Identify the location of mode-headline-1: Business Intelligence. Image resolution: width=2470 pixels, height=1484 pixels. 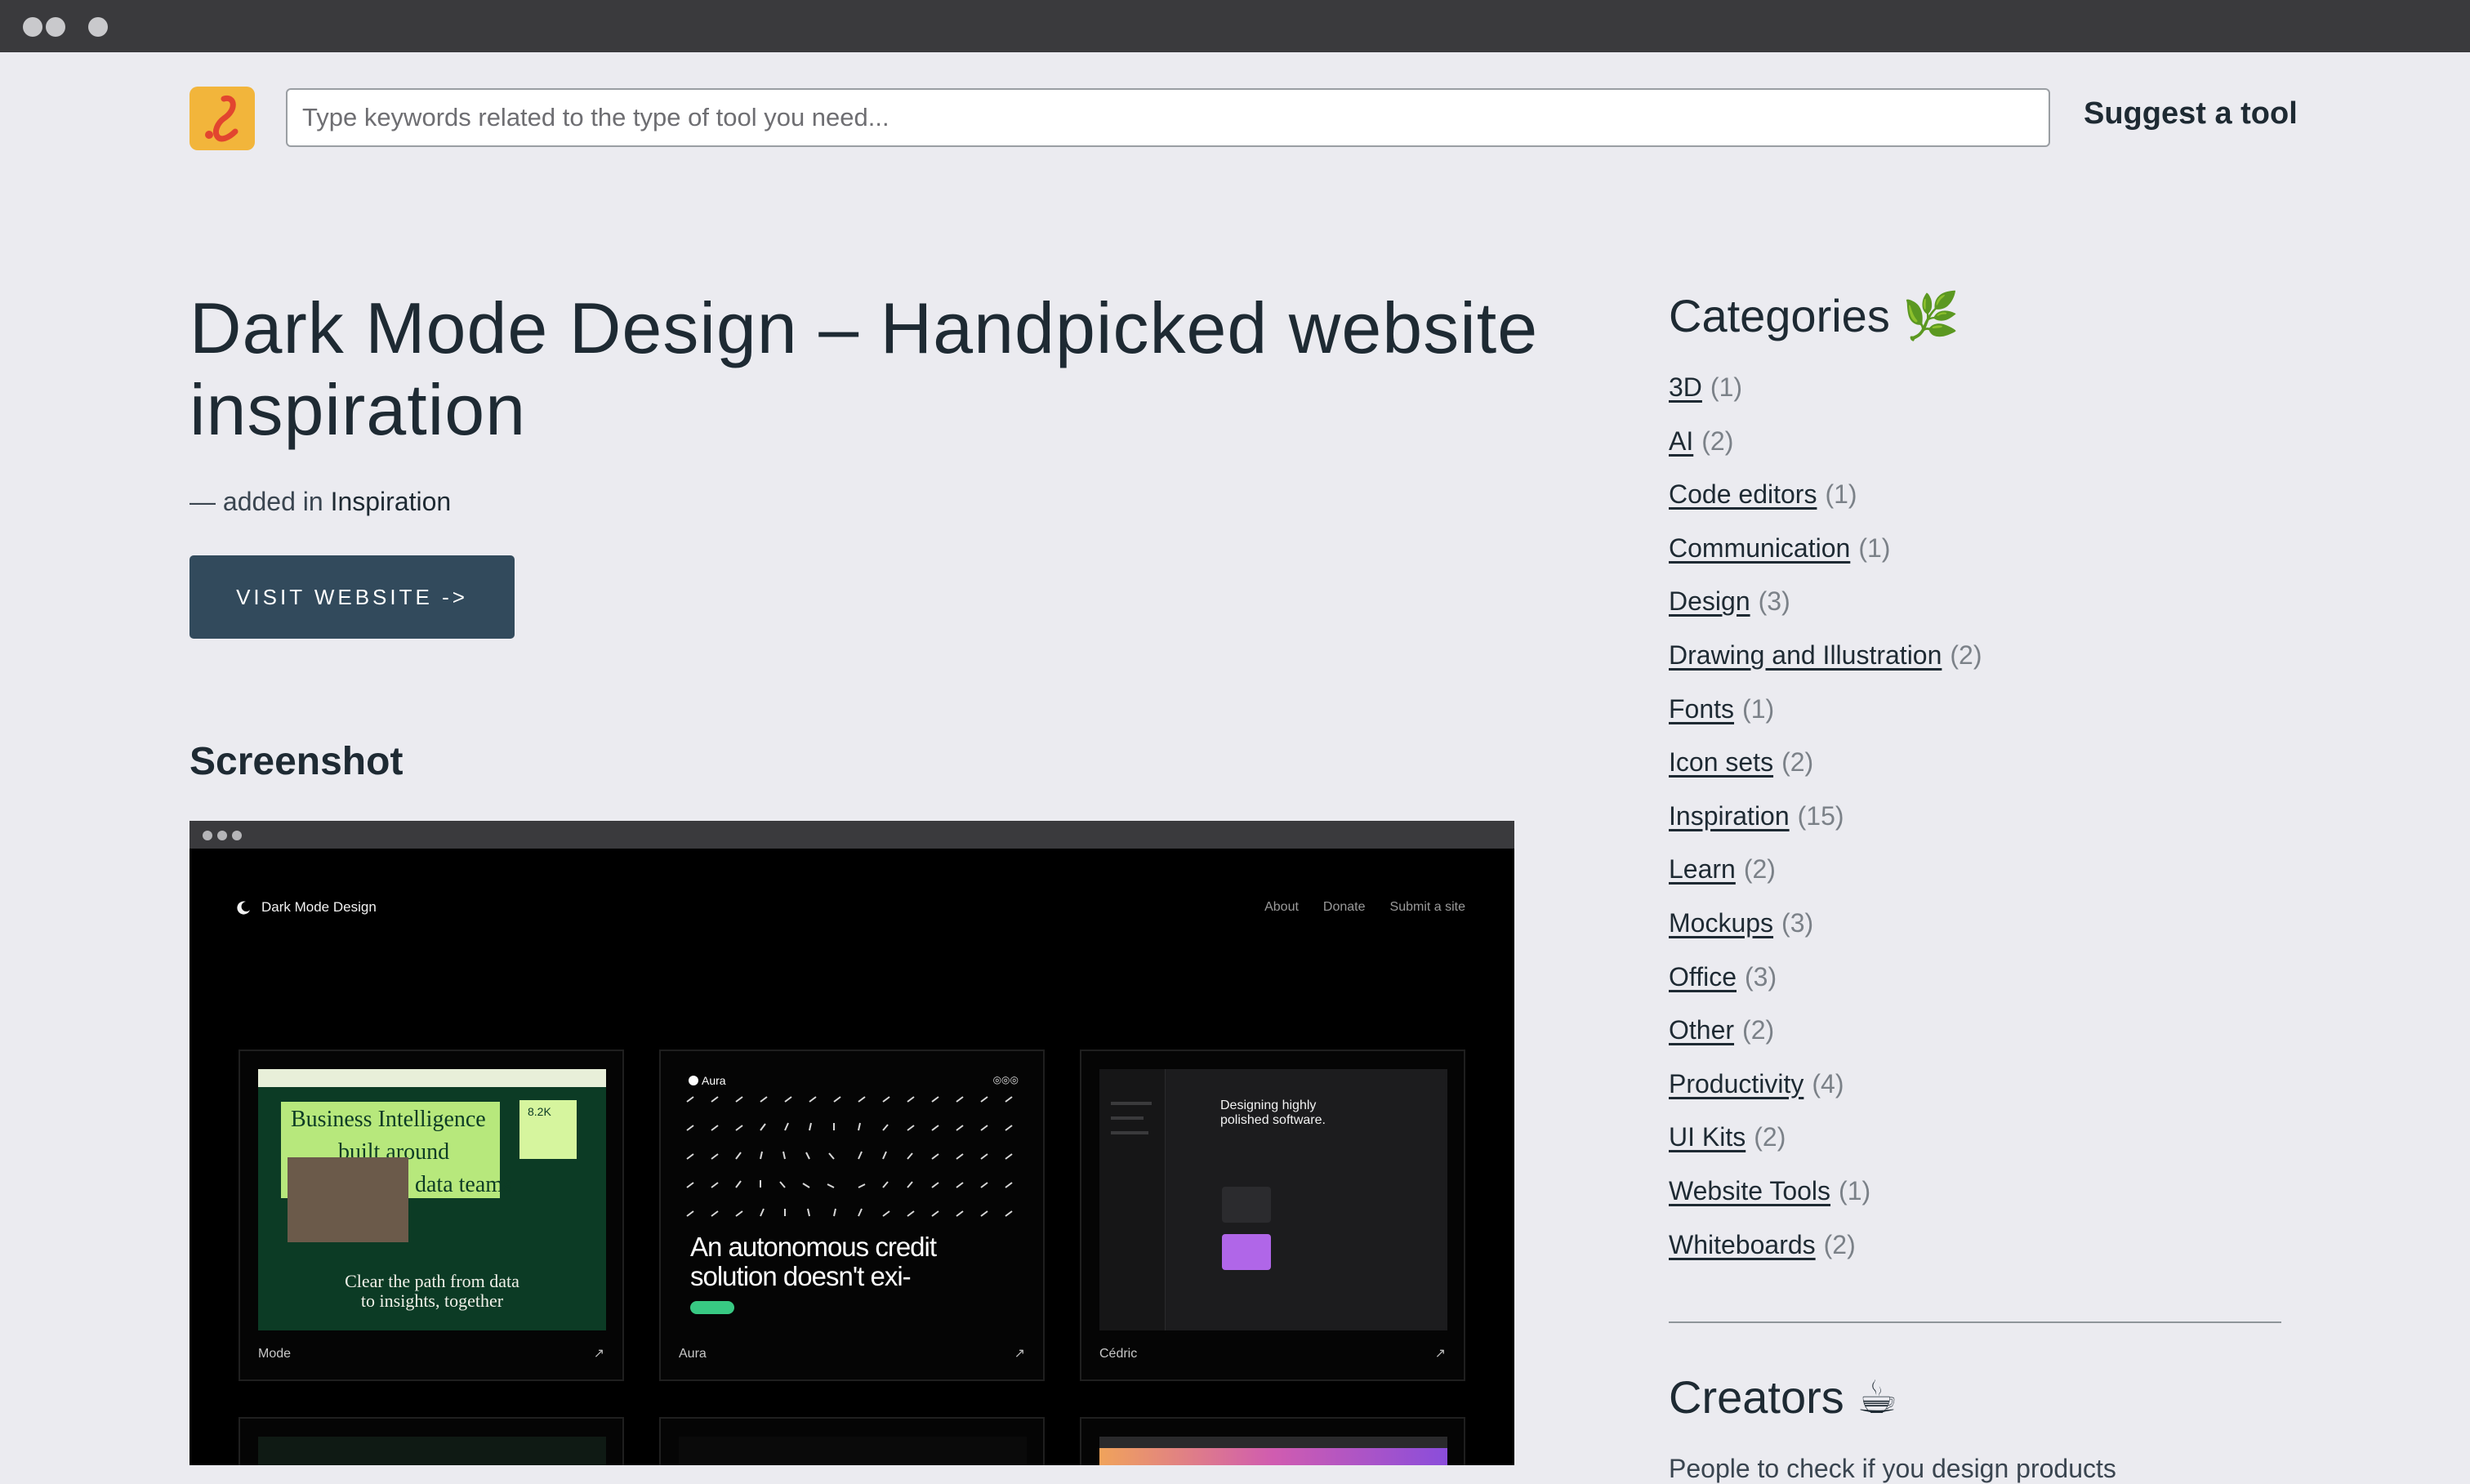
(388, 1119).